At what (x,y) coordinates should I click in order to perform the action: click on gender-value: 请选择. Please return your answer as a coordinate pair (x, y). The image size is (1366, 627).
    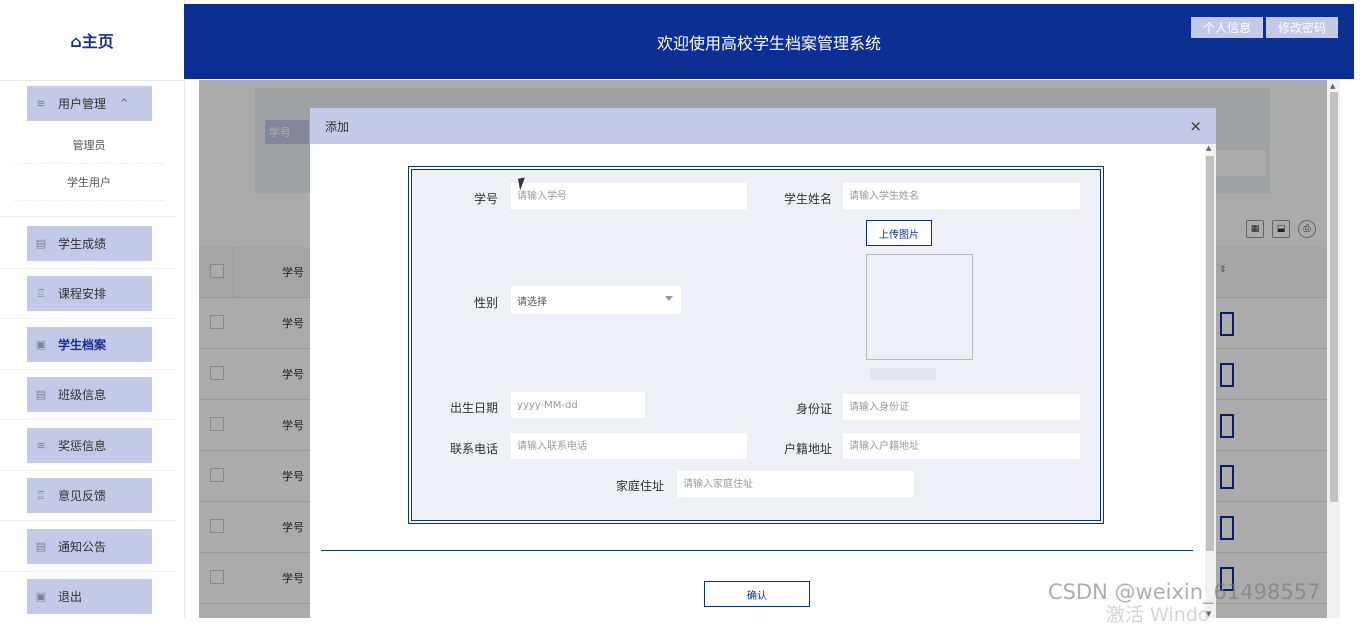
    Looking at the image, I should click on (532, 302).